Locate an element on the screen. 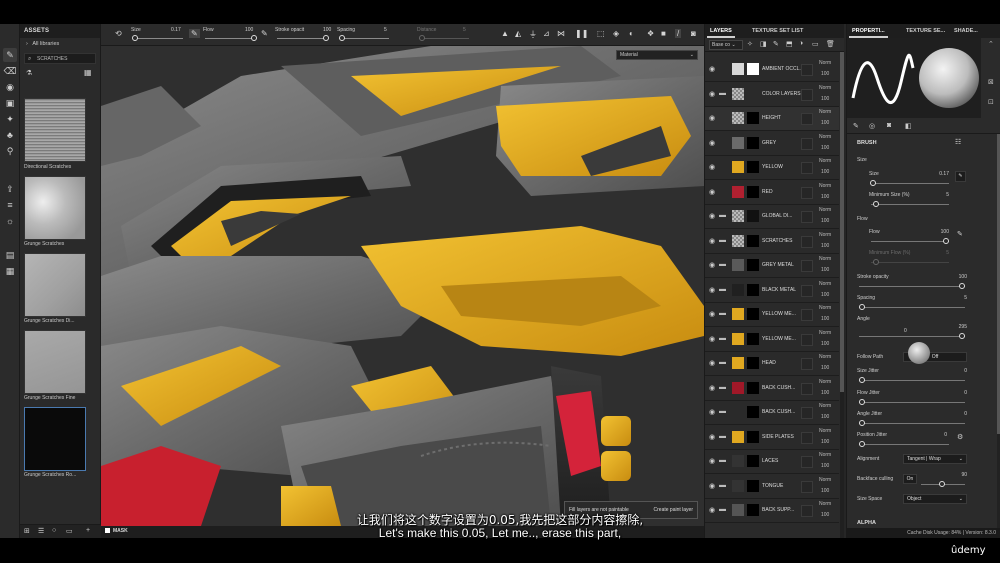  toolbar-spacing-slider is located at coordinates (364, 38).